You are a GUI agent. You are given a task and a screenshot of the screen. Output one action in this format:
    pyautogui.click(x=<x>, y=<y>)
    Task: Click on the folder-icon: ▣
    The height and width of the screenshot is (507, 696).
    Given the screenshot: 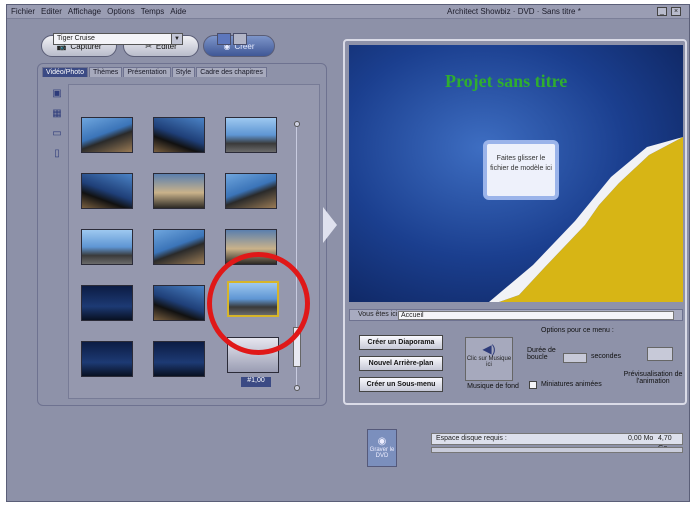 What is the action you would take?
    pyautogui.click(x=57, y=94)
    